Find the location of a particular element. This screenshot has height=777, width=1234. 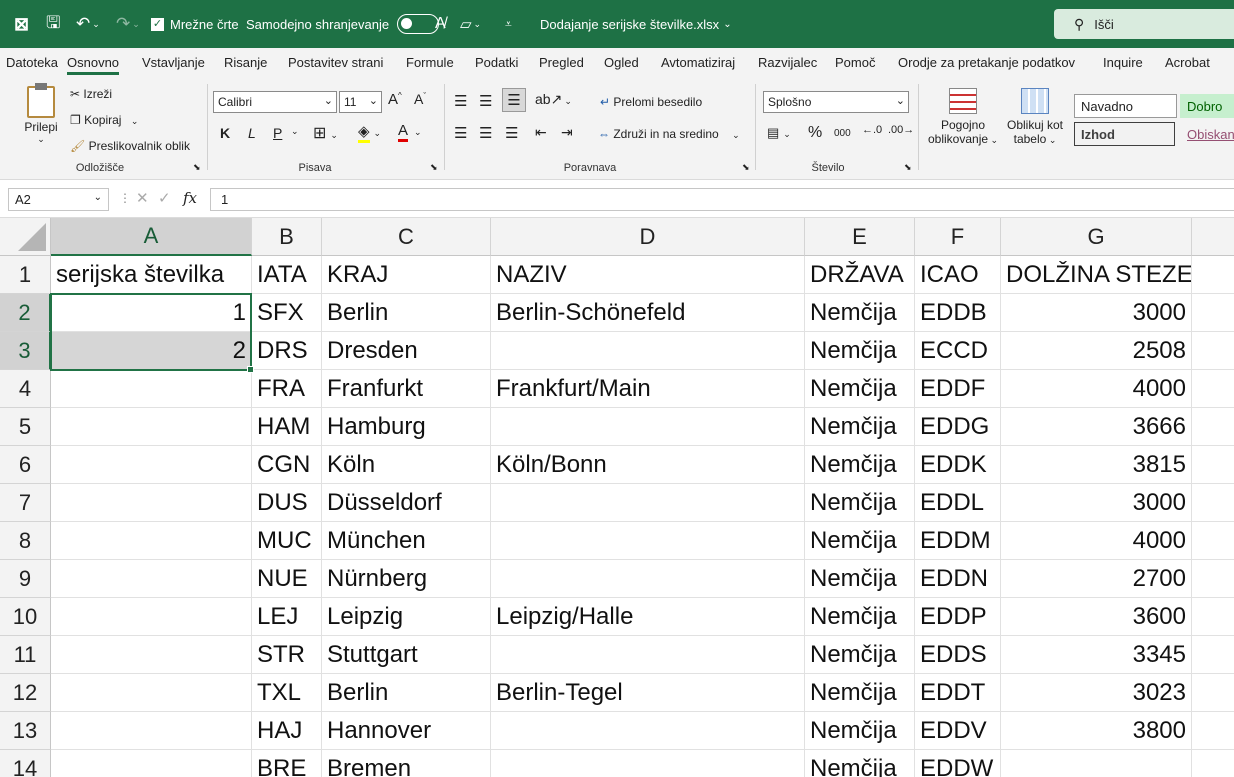

tab-insert: Vstavljanje is located at coordinates (173, 62).